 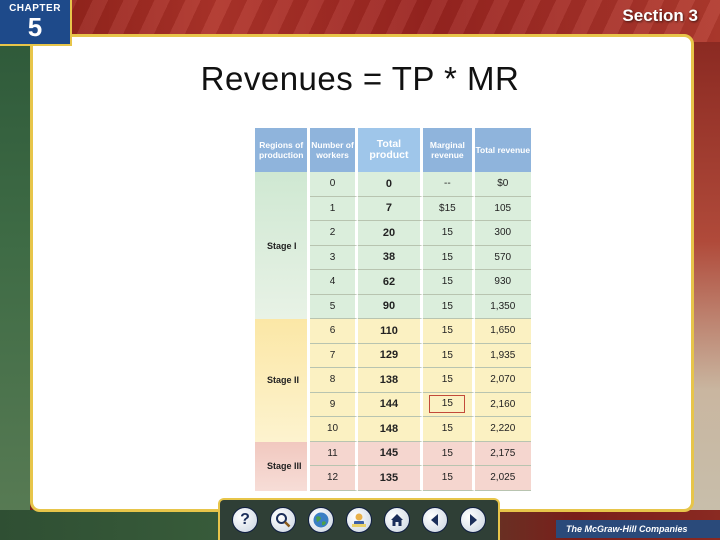 What do you see at coordinates (334, 233) in the screenshot?
I see `cell-workers: 2` at bounding box center [334, 233].